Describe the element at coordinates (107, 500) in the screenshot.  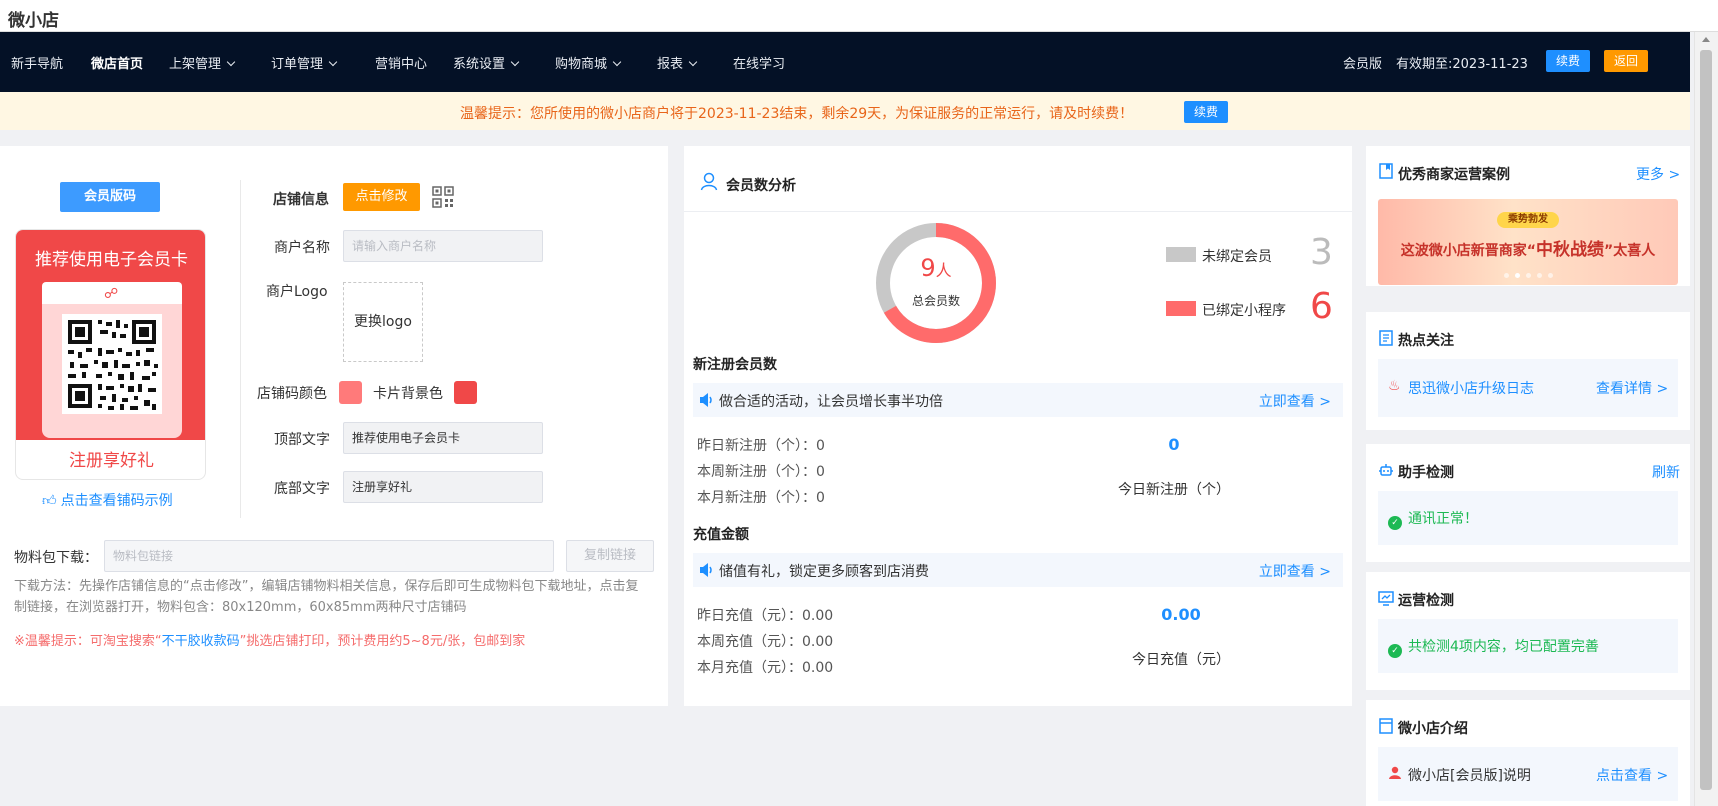
I see `view-example-link: 👍︎ 点击查看铺码示例` at that location.